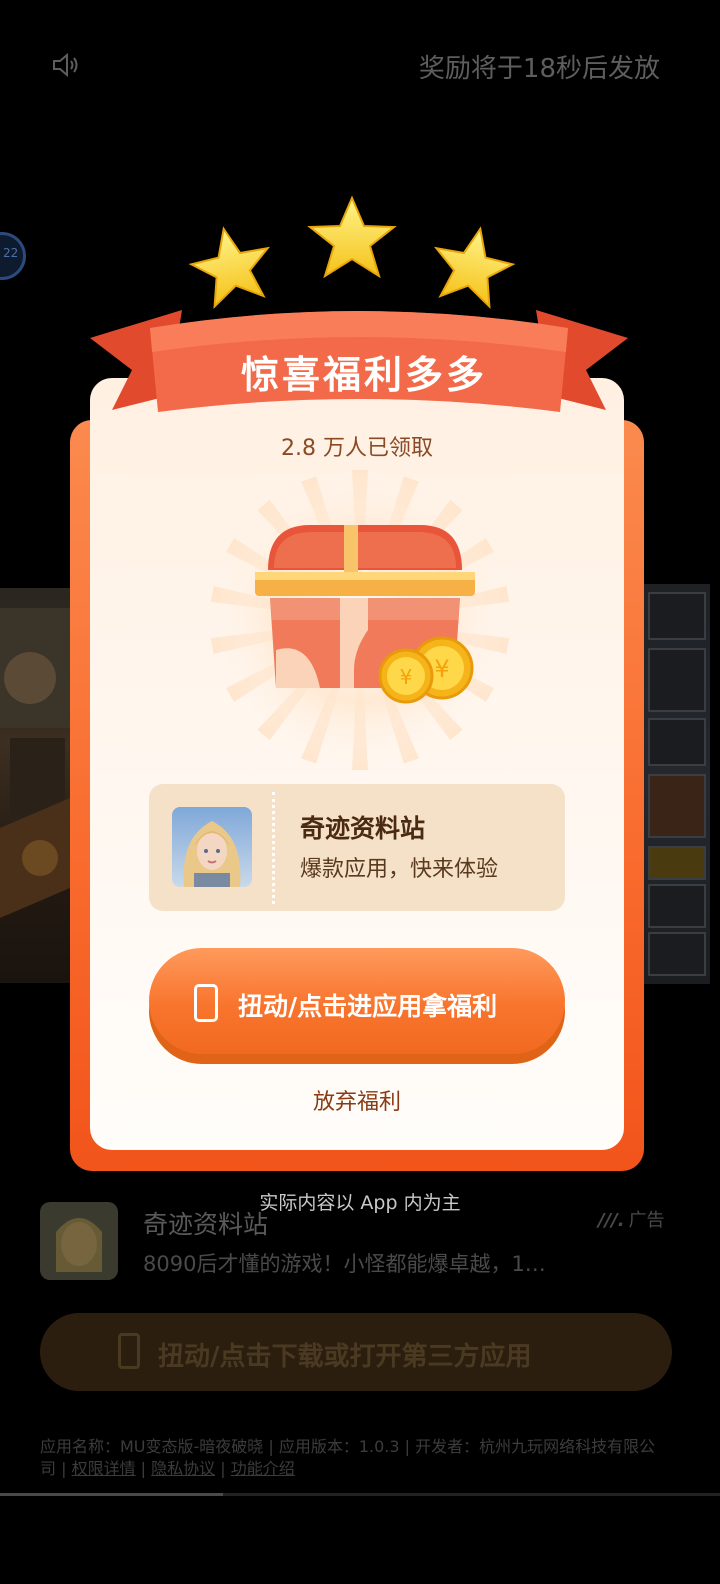 Image resolution: width=720 pixels, height=1584 pixels. Describe the element at coordinates (183, 1468) in the screenshot. I see `privacy-link: 隐私协议` at that location.